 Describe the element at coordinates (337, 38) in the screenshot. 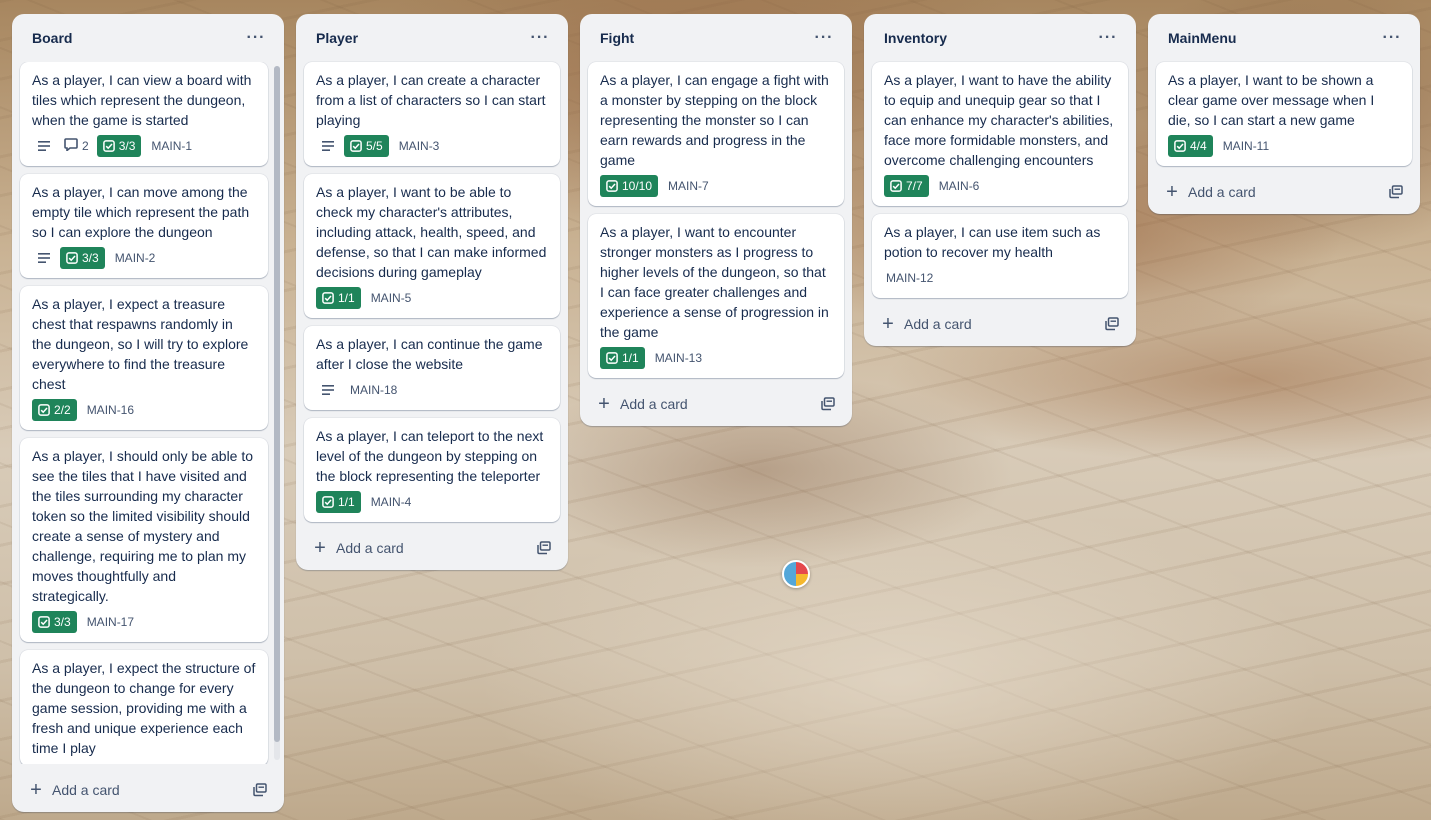

I see `list-title: Player` at that location.